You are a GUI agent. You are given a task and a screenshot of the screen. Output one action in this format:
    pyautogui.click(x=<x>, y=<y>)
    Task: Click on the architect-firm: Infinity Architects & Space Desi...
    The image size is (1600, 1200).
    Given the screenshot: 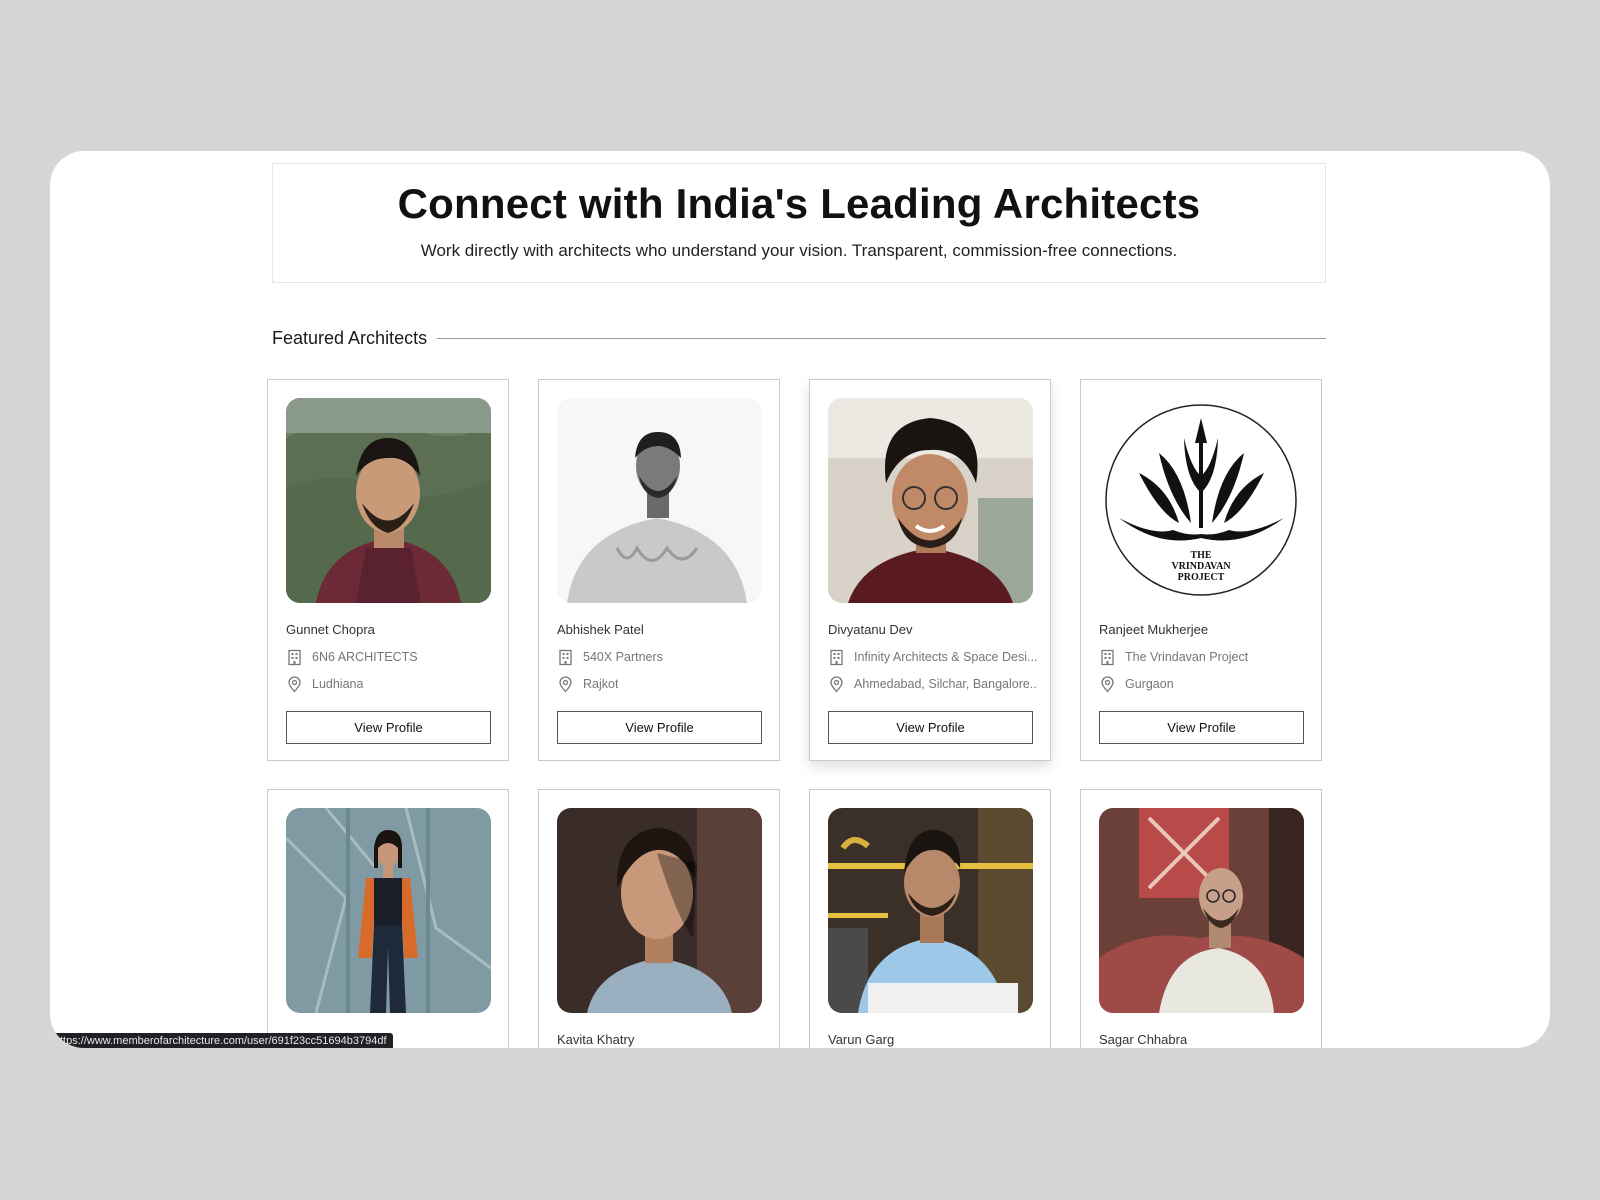 What is the action you would take?
    pyautogui.click(x=933, y=657)
    